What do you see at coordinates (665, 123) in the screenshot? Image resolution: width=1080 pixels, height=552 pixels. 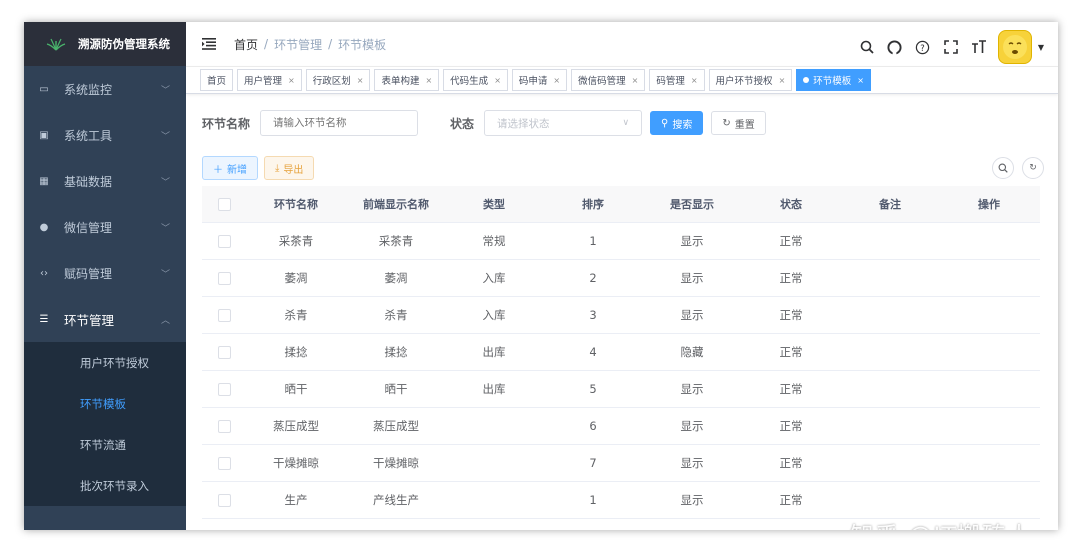 I see `search-icon: ⚲` at bounding box center [665, 123].